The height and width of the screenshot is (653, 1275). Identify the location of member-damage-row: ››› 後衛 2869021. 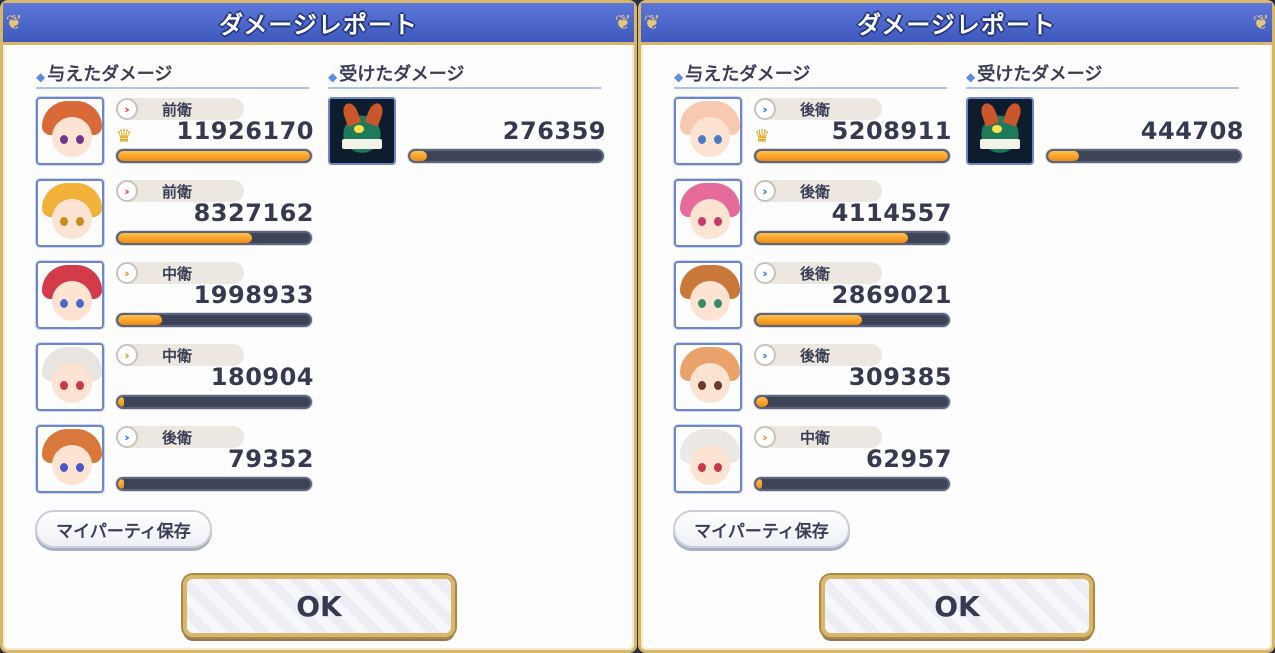
(814, 302).